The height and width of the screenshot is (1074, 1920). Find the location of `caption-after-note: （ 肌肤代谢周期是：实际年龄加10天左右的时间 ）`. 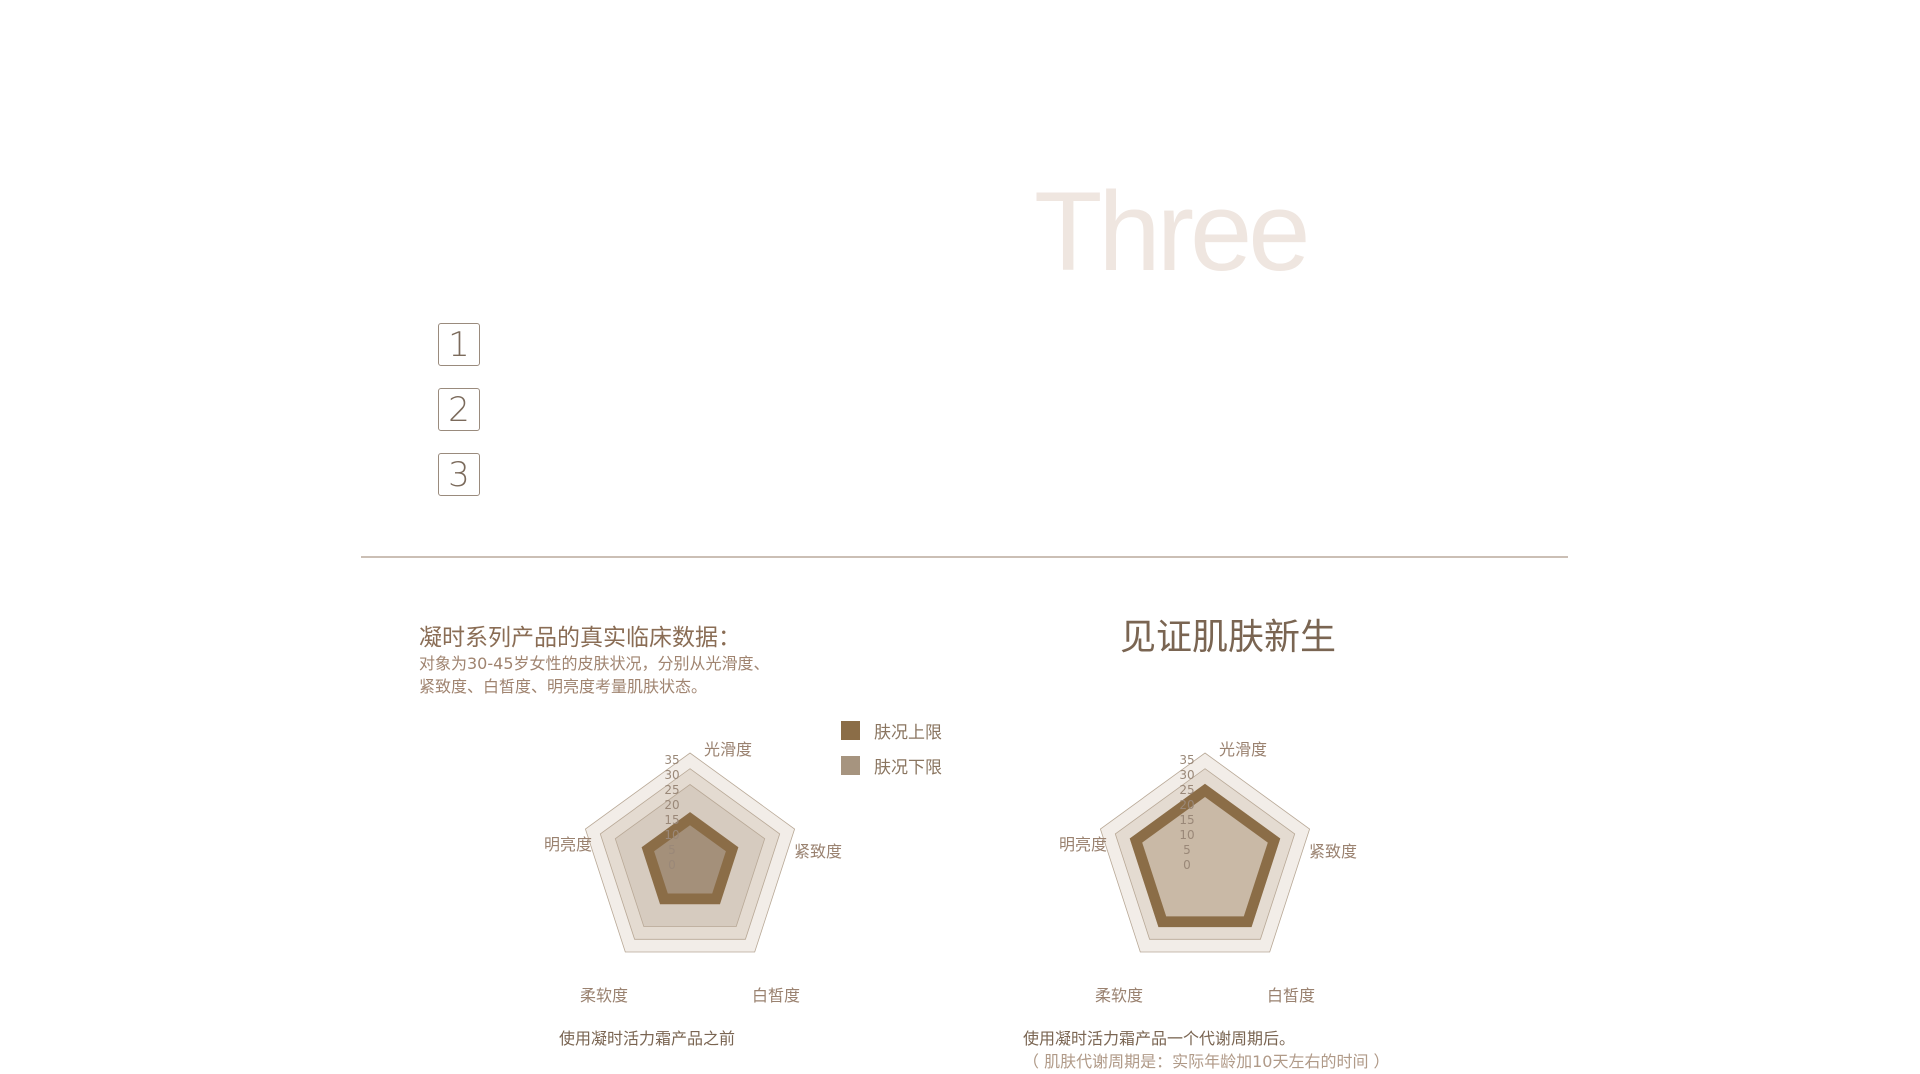

caption-after-note: （ 肌肤代谢周期是：实际年龄加10天左右的时间 ） is located at coordinates (1206, 1061).